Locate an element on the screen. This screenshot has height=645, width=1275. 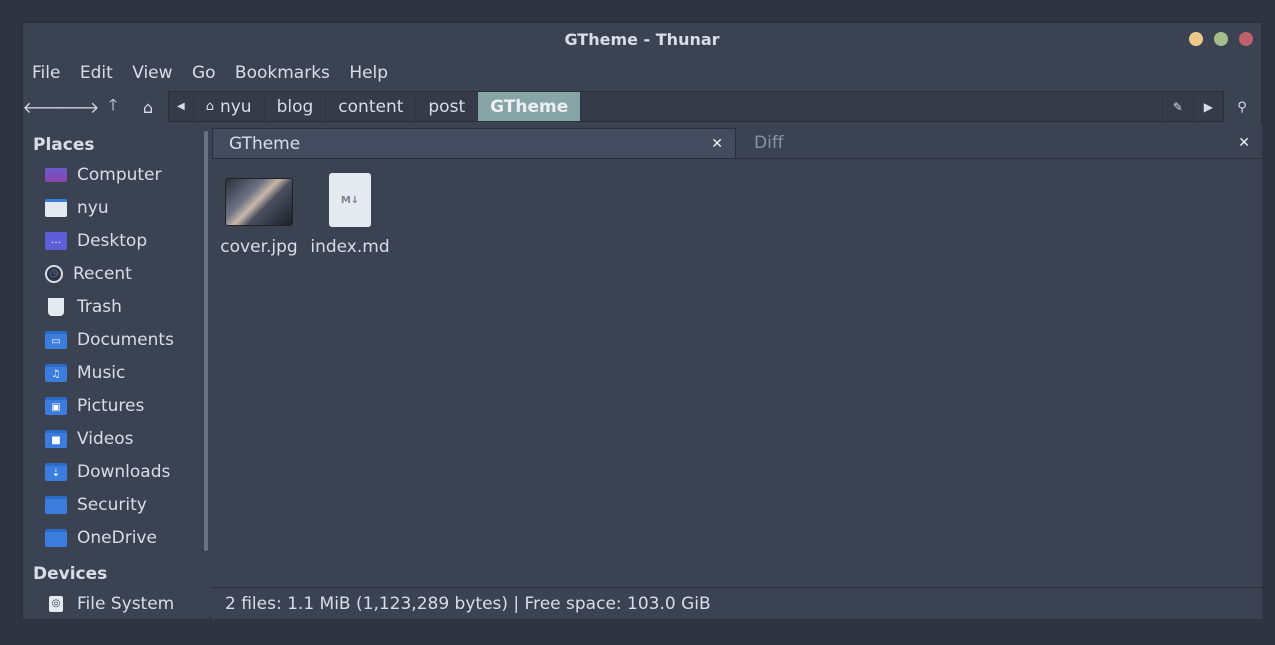
path-scroll-right-button: ▶ is located at coordinates (1207, 106).